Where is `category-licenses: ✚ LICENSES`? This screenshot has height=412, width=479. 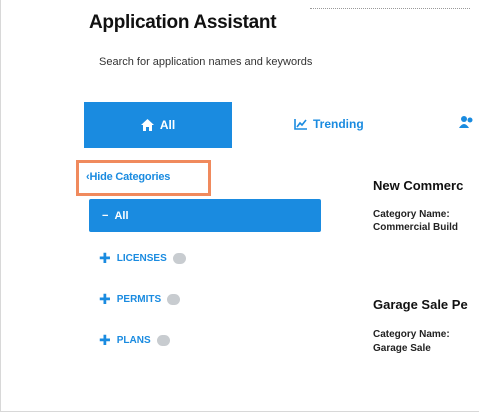 category-licenses: ✚ LICENSES is located at coordinates (142, 258).